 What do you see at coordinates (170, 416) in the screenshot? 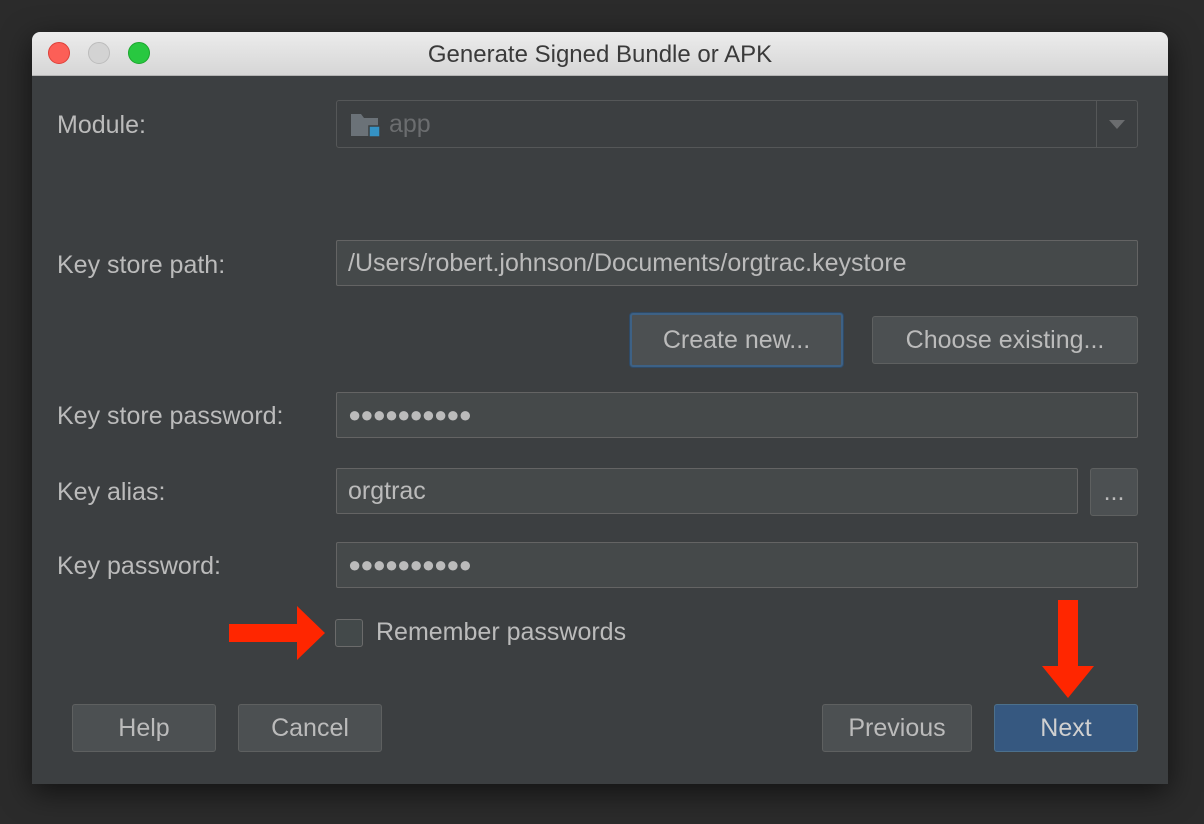
I see `keystore-password-label: Key store password:` at bounding box center [170, 416].